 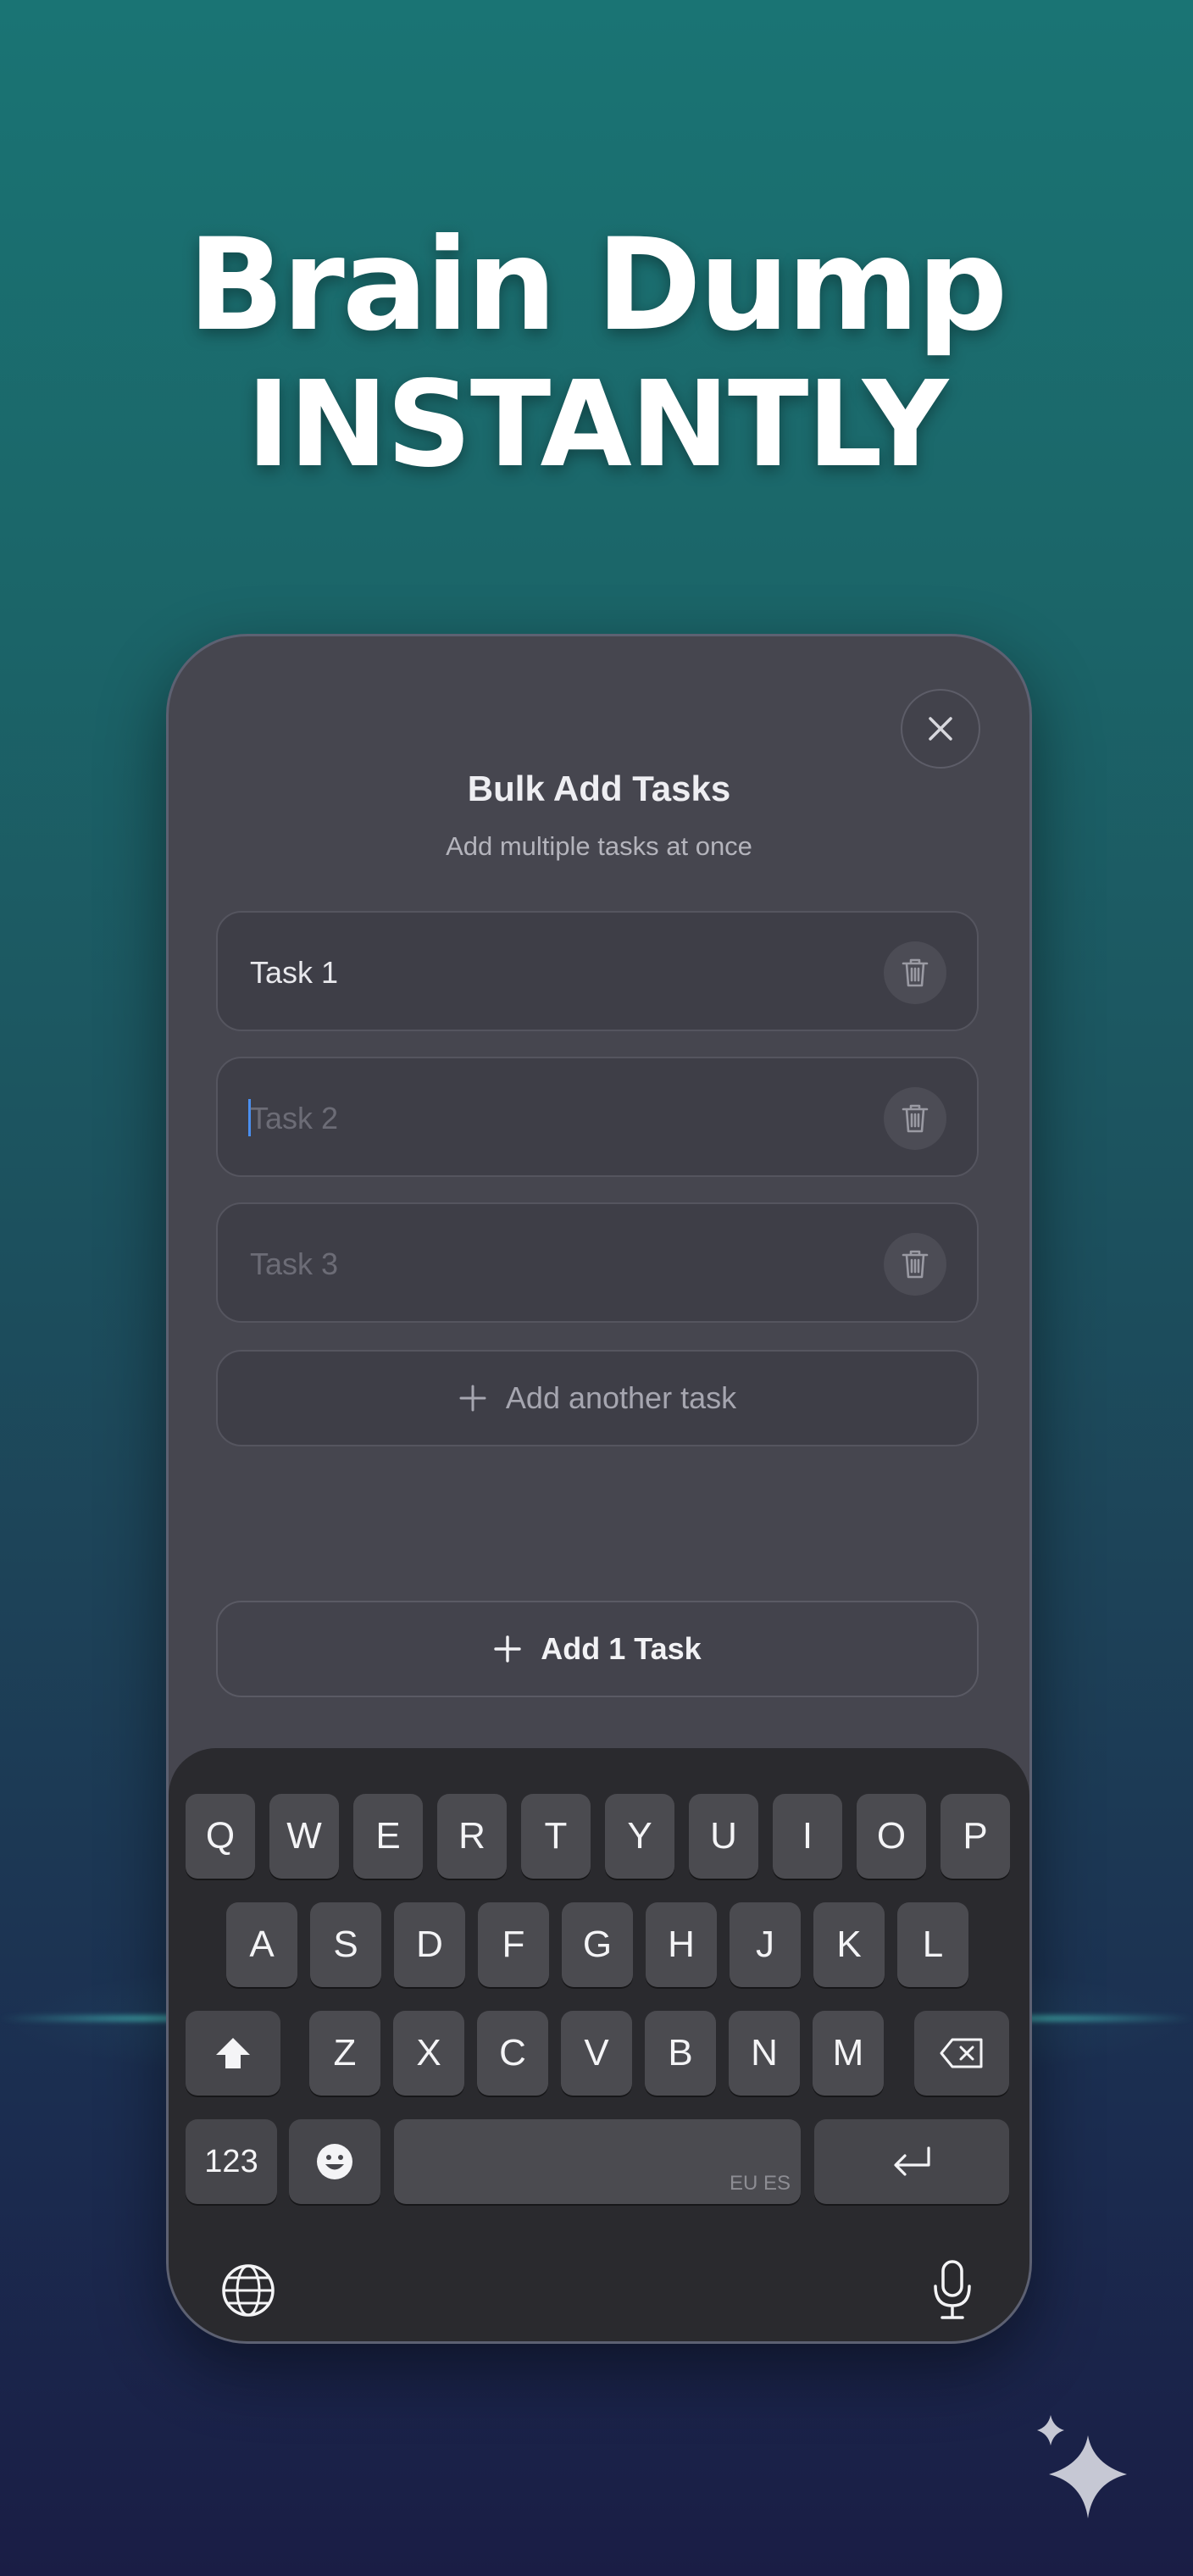 What do you see at coordinates (597, 1262) in the screenshot?
I see `task-input-3: Task 3` at bounding box center [597, 1262].